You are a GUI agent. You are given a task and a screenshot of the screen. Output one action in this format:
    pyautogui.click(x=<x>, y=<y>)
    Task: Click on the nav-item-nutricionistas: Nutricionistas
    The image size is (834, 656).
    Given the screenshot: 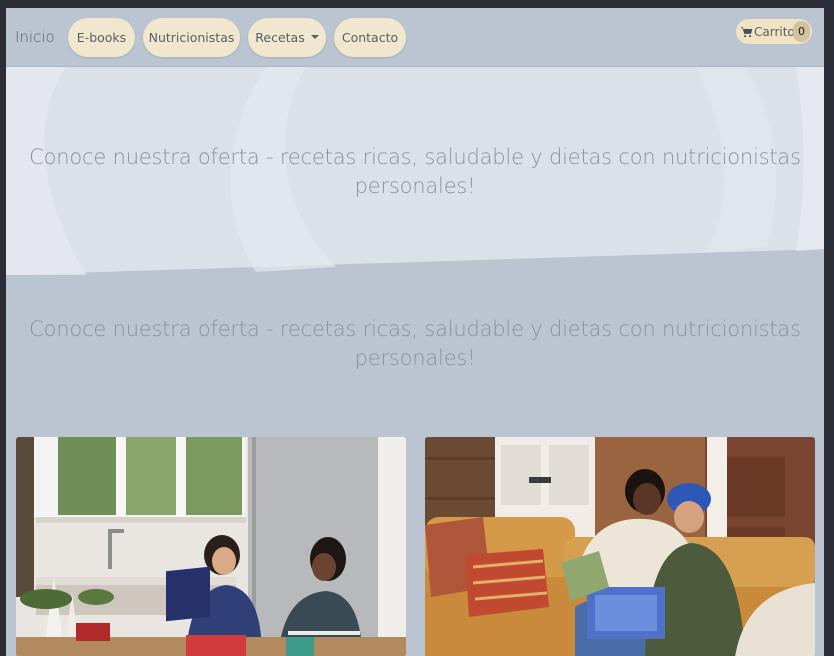 What is the action you would take?
    pyautogui.click(x=191, y=37)
    